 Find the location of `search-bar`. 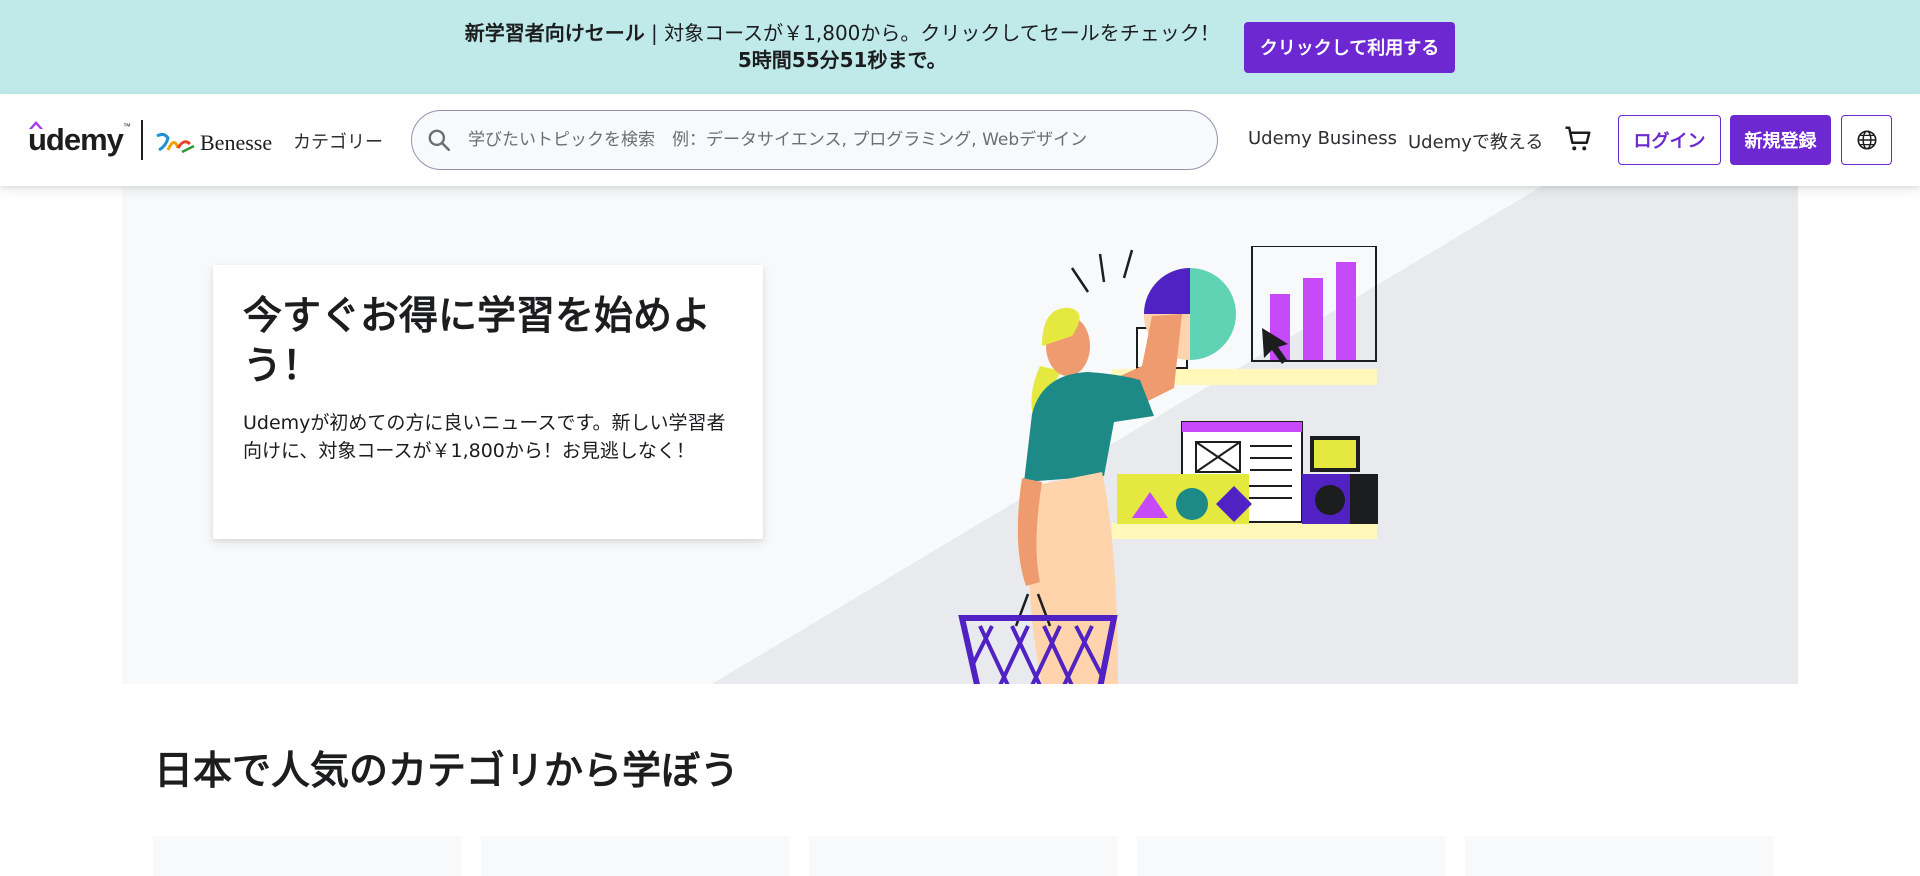

search-bar is located at coordinates (814, 140).